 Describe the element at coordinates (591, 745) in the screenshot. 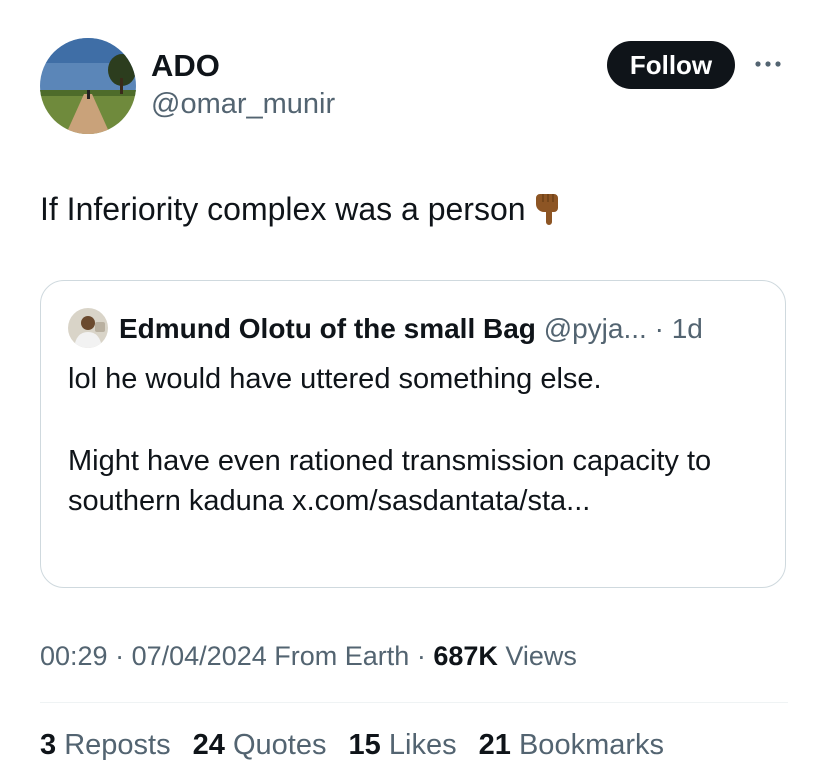

I see `bookmarks-label: Bookmarks` at that location.